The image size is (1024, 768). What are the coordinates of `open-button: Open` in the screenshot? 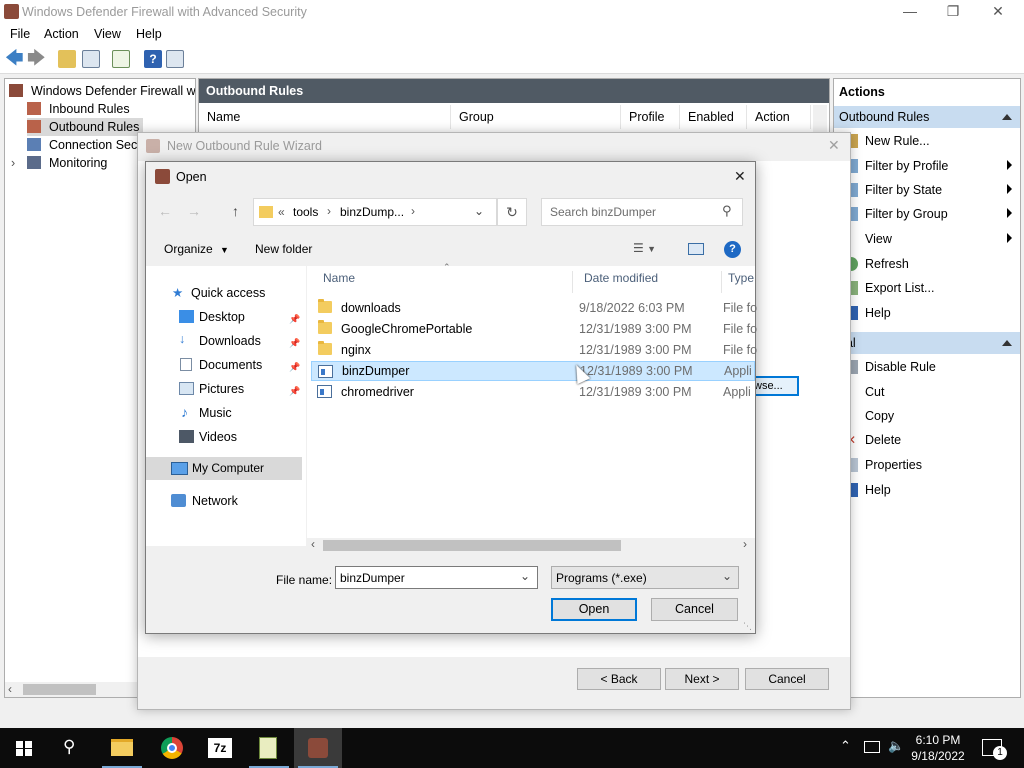 It's located at (594, 609).